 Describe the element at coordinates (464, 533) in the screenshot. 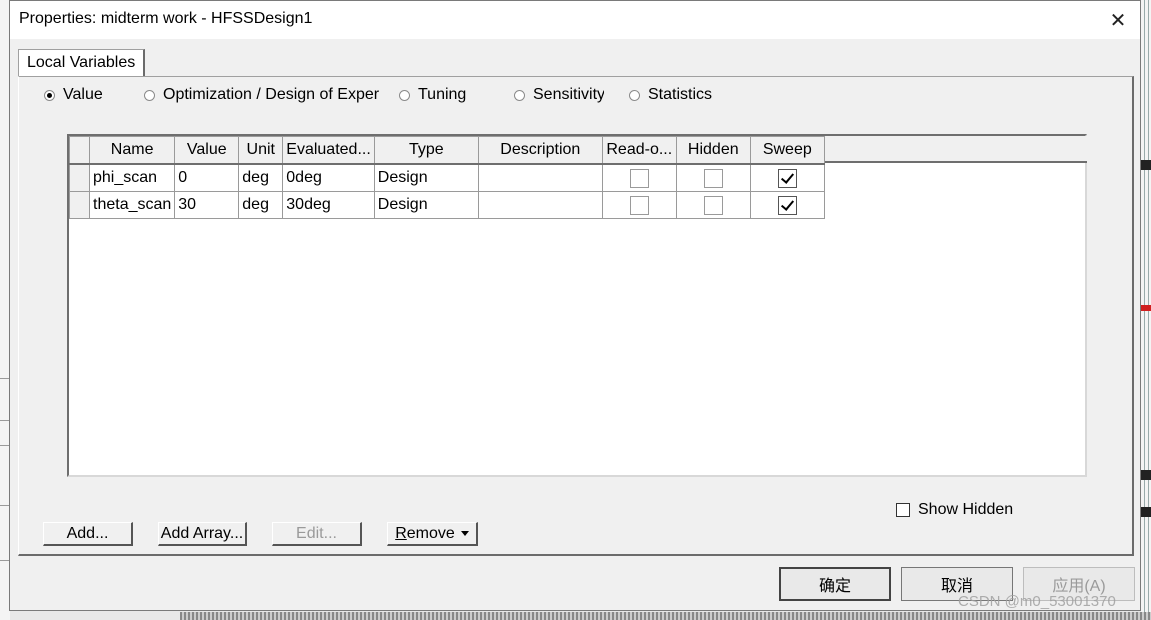

I see `caret-down-icon` at that location.